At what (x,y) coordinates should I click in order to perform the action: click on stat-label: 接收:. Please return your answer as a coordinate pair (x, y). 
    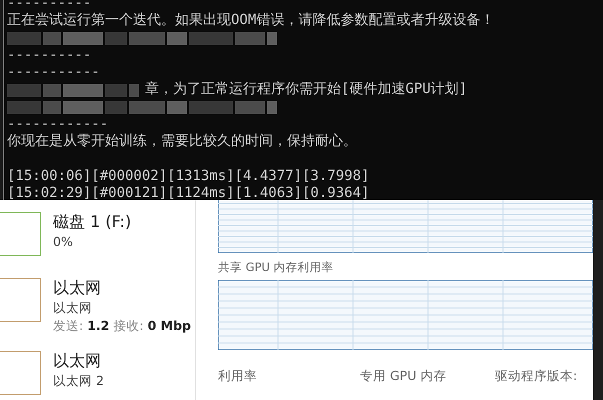
    Looking at the image, I should click on (128, 326).